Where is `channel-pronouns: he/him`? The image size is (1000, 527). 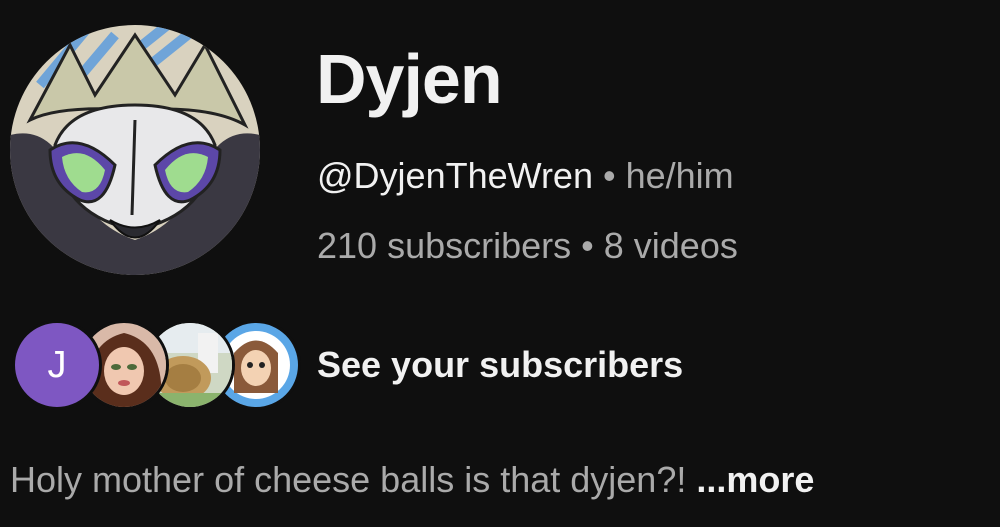 channel-pronouns: he/him is located at coordinates (679, 175).